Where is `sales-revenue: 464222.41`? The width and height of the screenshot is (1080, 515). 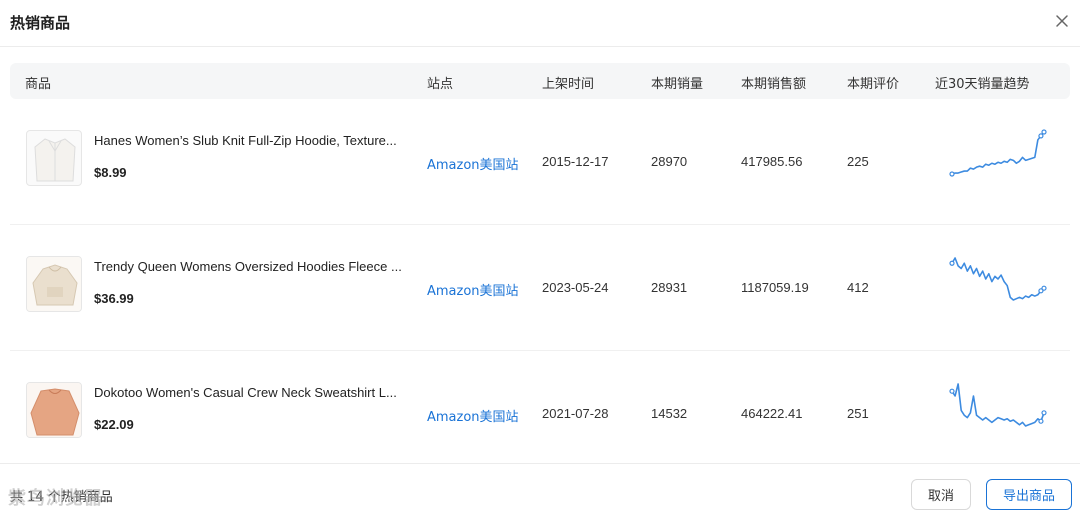
sales-revenue: 464222.41 is located at coordinates (772, 413).